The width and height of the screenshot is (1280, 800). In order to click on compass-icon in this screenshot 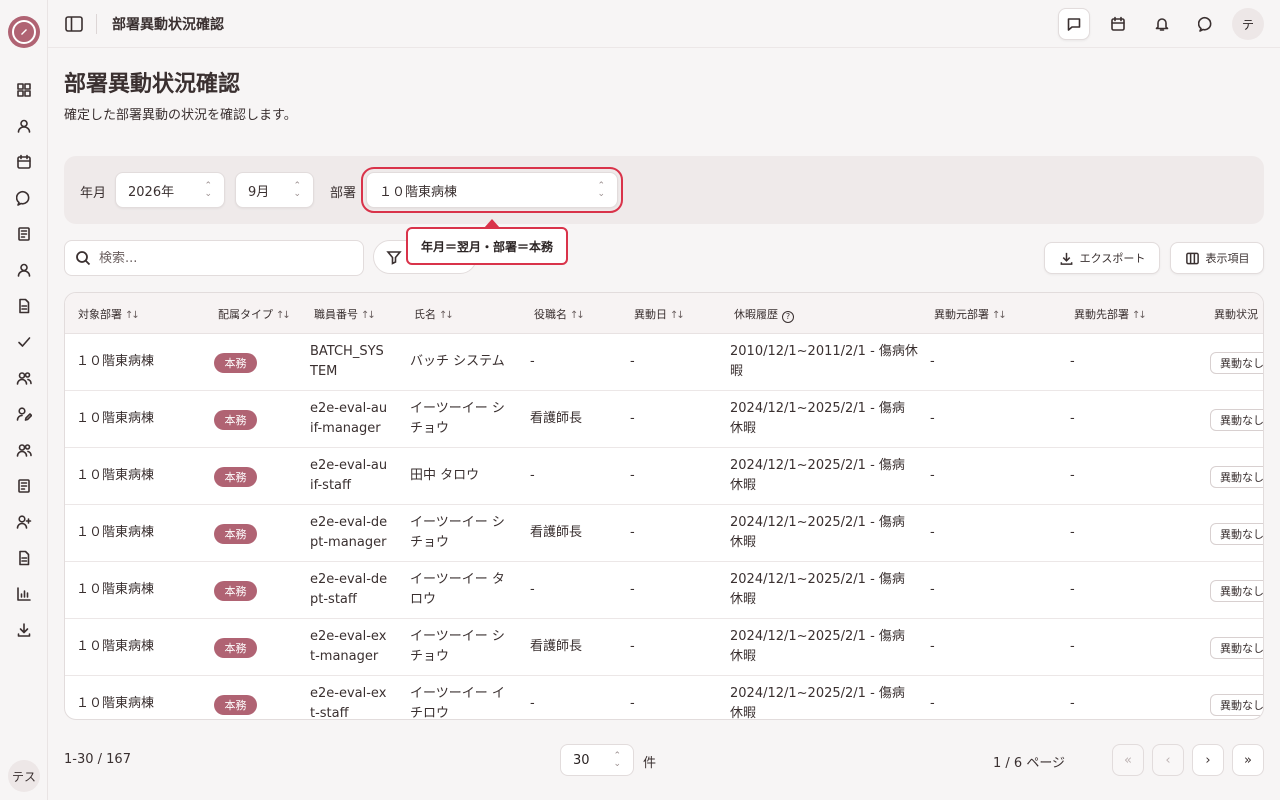, I will do `click(24, 32)`.